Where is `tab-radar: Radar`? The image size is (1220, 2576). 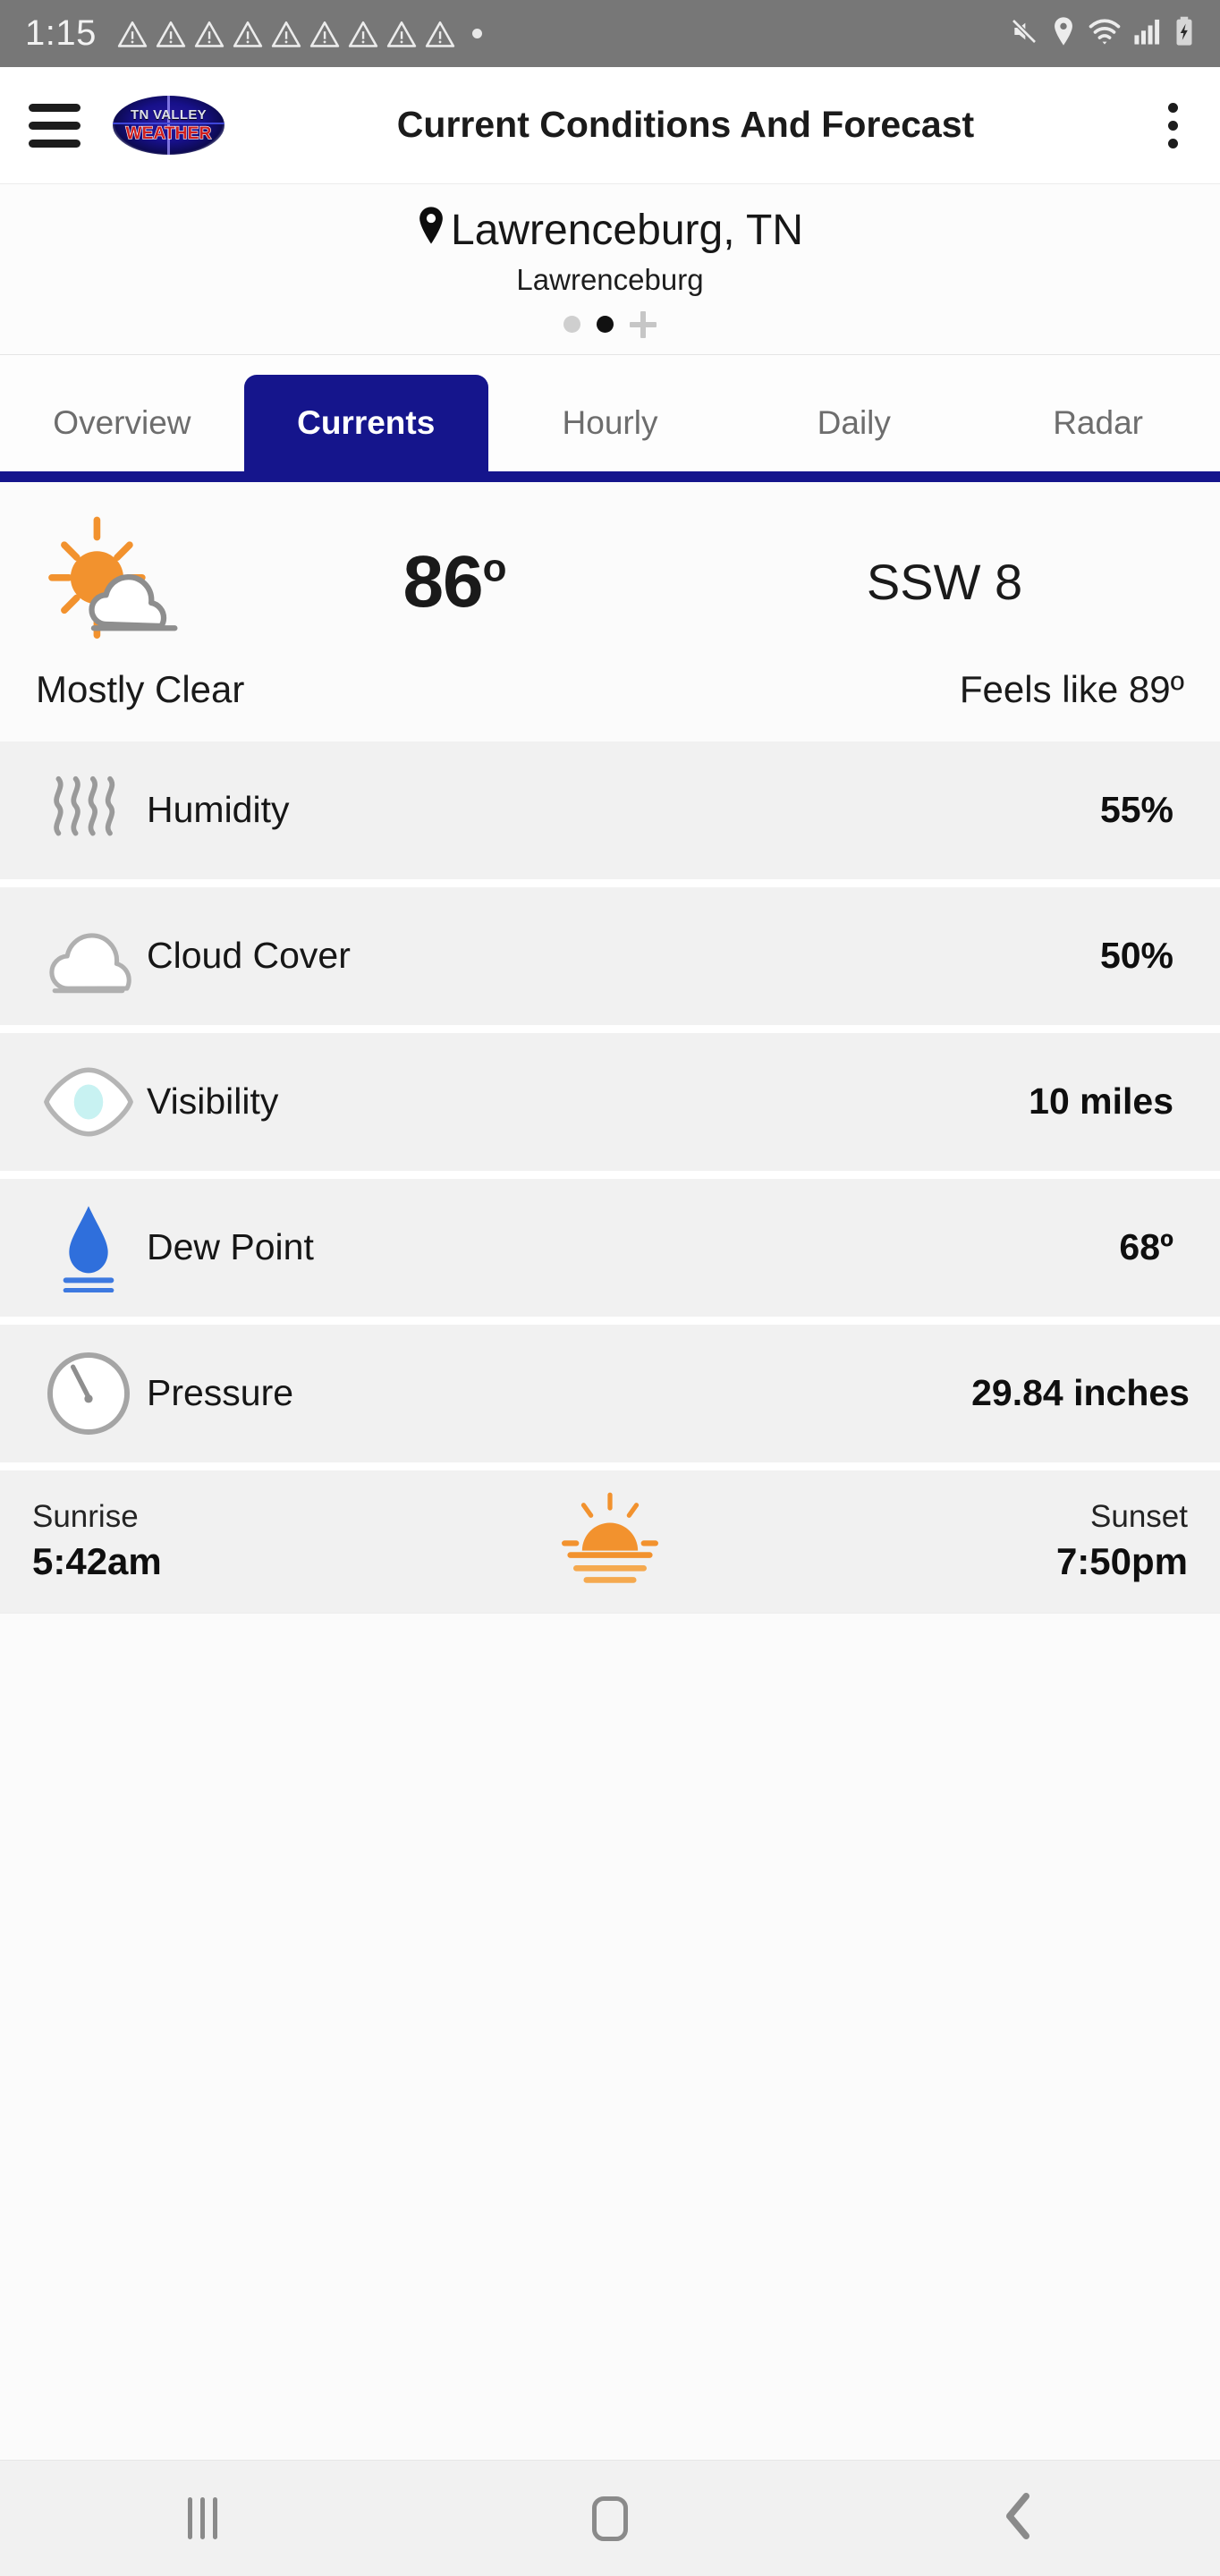
tab-radar: Radar is located at coordinates (1098, 423).